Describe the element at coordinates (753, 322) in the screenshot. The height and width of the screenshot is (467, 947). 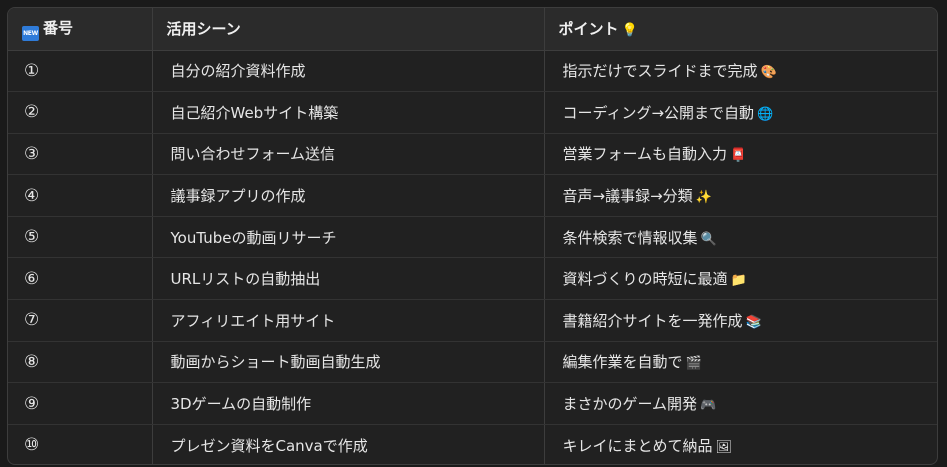
I see `books-icon: 📚` at that location.